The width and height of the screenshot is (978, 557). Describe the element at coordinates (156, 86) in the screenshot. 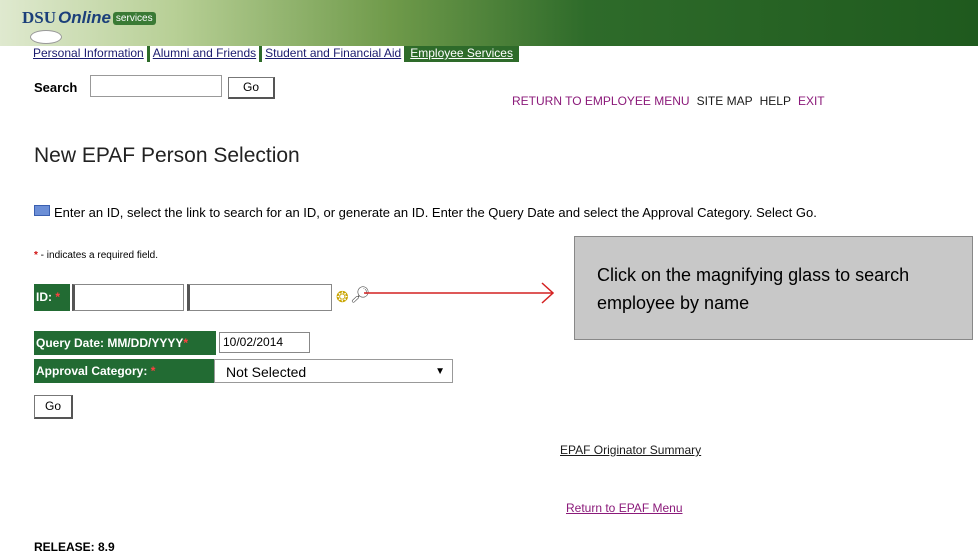

I see `search-input` at that location.